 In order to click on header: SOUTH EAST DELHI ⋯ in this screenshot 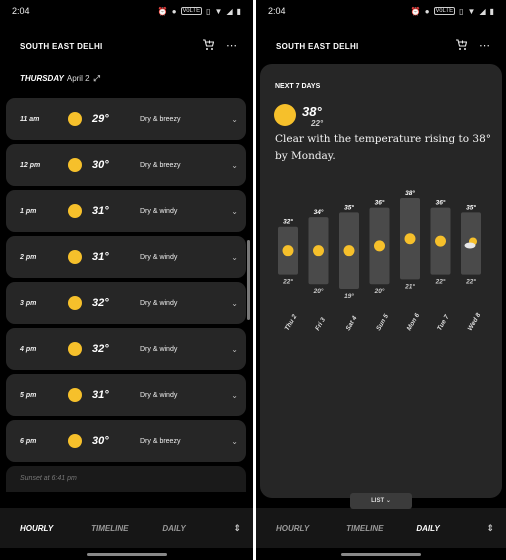, I will do `click(128, 46)`.